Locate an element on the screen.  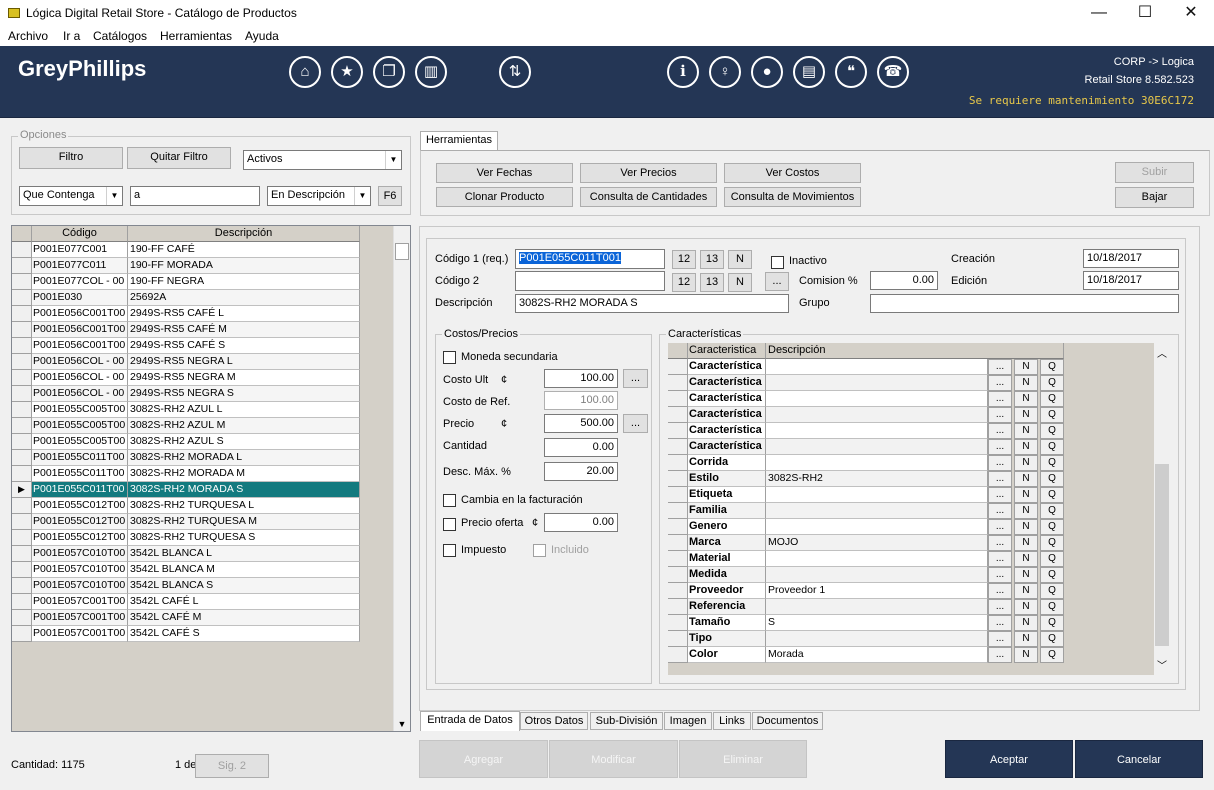
menu-herramientas: Herramientas is located at coordinates (196, 36).